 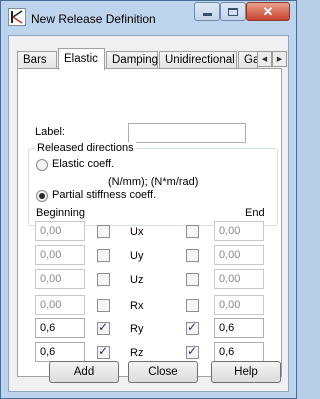 What do you see at coordinates (255, 213) in the screenshot?
I see `end-label: End` at bounding box center [255, 213].